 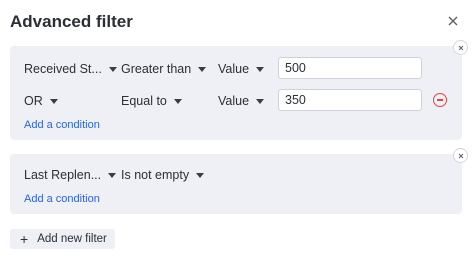 I want to click on operator-select-label: Is not empty, so click(x=155, y=175).